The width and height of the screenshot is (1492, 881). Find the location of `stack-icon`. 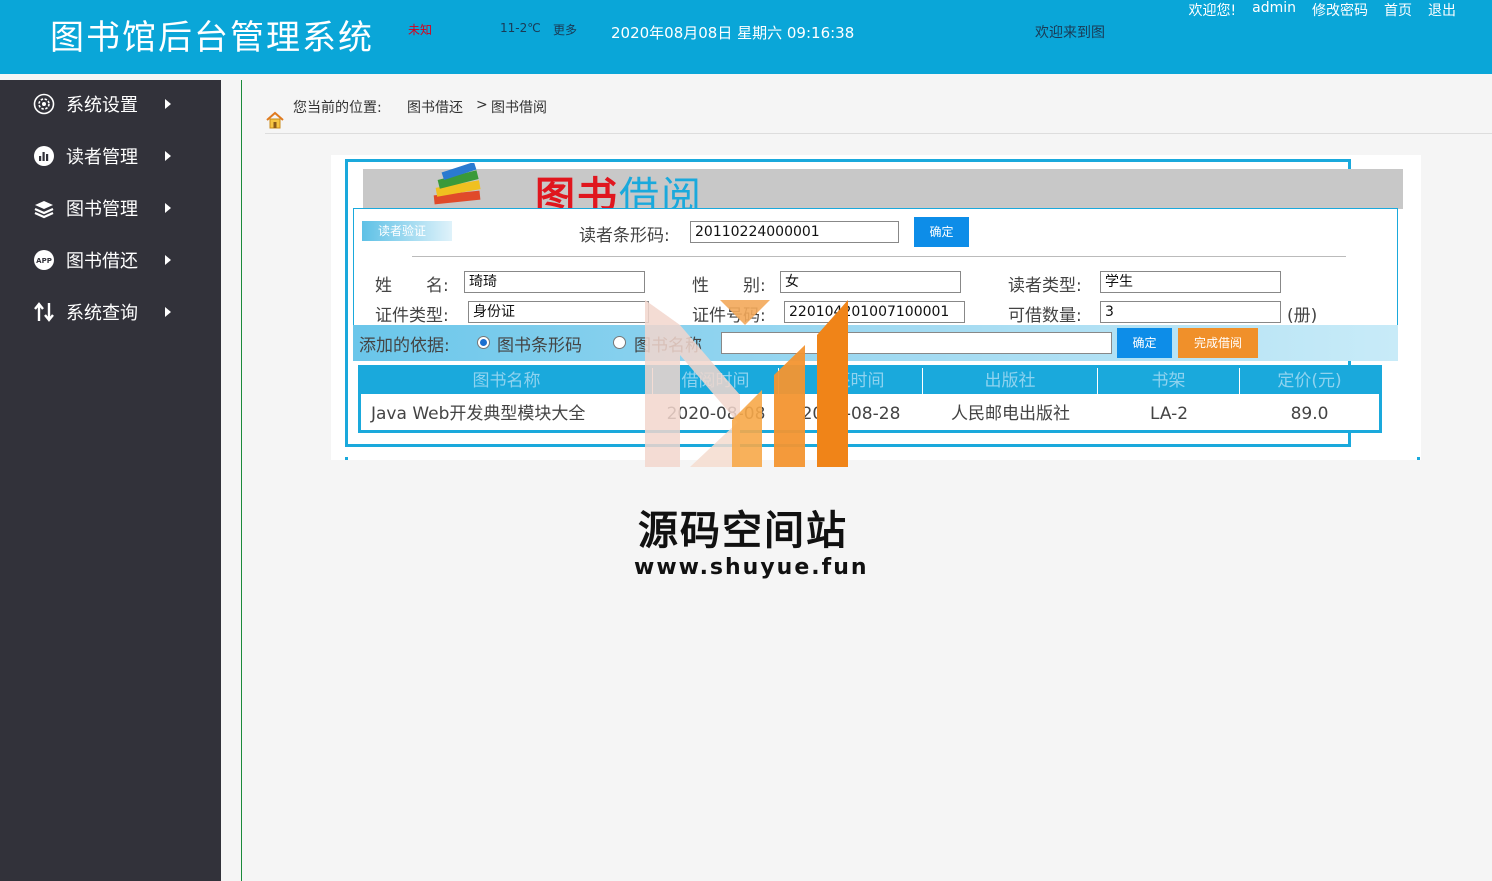

stack-icon is located at coordinates (44, 208).